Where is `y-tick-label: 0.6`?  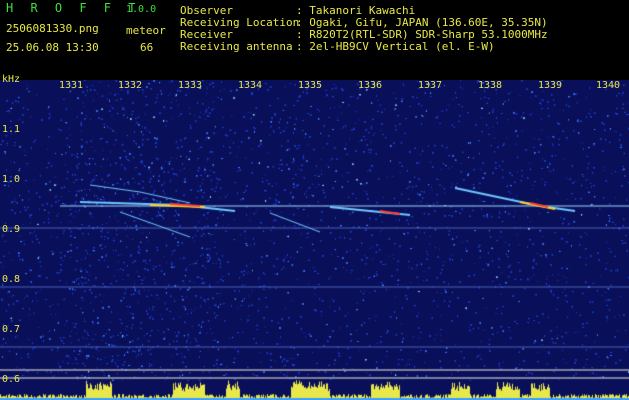
y-tick-label: 0.6 is located at coordinates (11, 379).